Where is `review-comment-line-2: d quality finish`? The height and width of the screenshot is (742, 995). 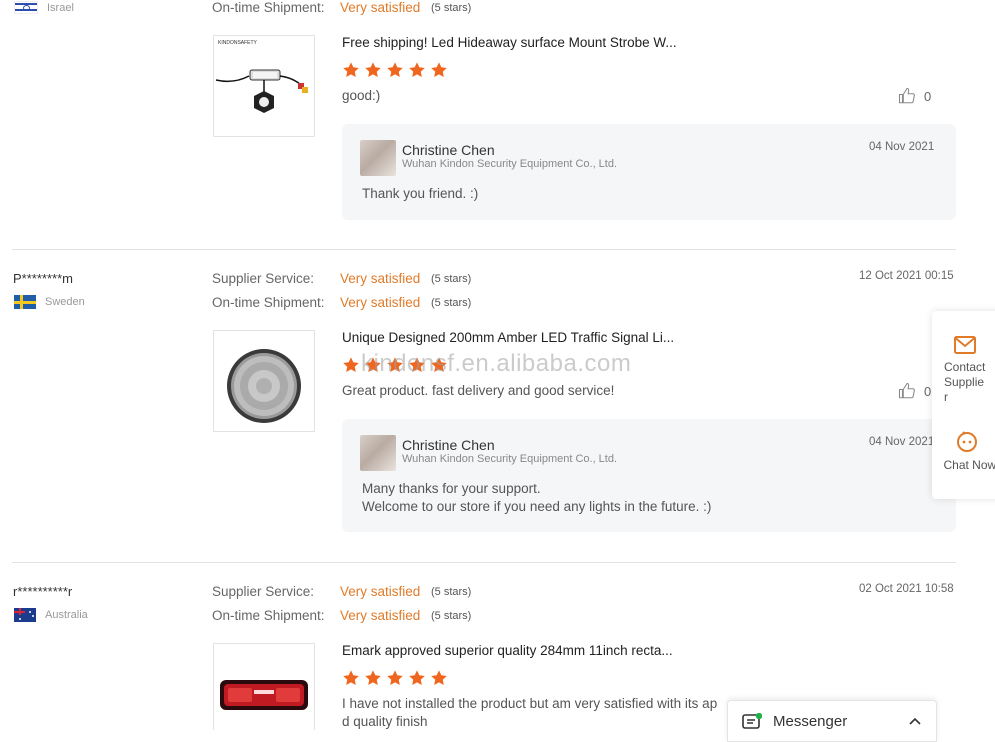
review-comment-line-2: d quality finish is located at coordinates (385, 721).